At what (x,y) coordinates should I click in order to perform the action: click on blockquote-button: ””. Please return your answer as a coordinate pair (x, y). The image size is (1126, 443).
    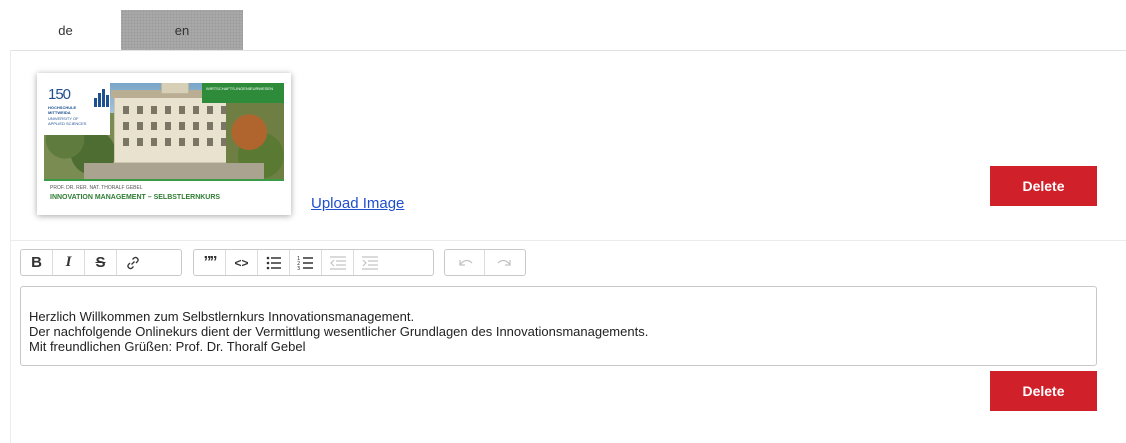
    Looking at the image, I should click on (210, 262).